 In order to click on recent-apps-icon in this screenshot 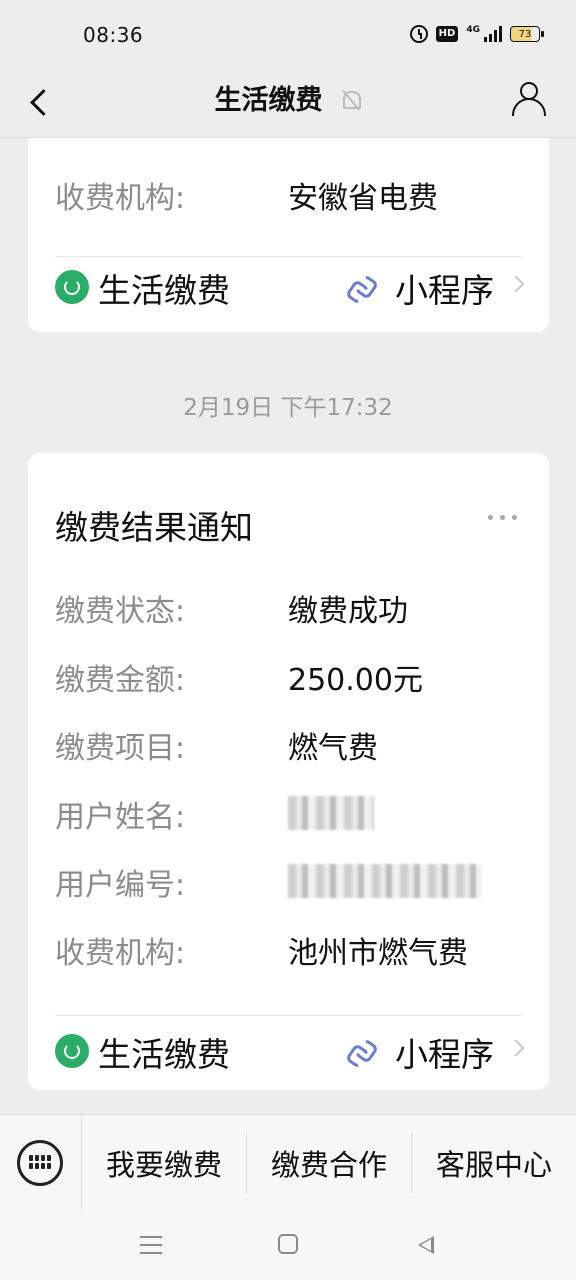, I will do `click(151, 1245)`.